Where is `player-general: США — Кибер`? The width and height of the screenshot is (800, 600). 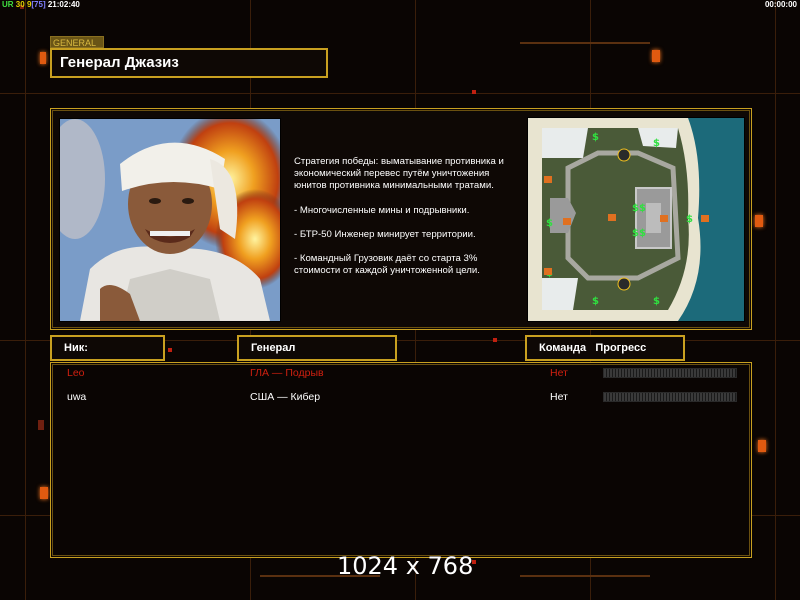 player-general: США — Кибер is located at coordinates (285, 397).